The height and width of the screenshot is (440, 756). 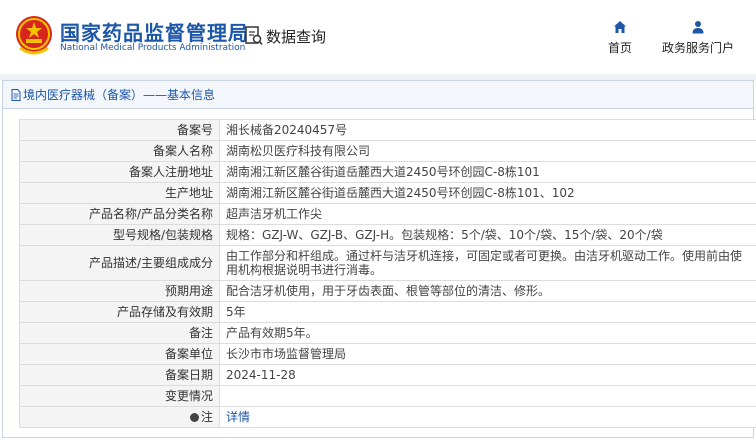 I want to click on field-value-storage-validity: 5年, so click(x=487, y=312).